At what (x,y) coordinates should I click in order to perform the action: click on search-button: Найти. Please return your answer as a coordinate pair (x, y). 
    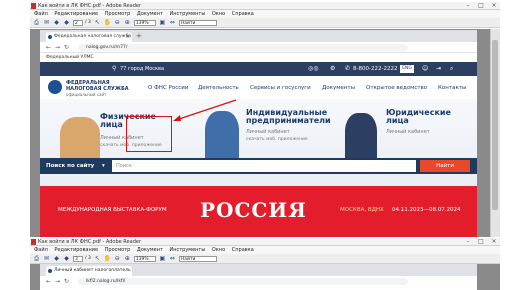
    Looking at the image, I should click on (445, 166).